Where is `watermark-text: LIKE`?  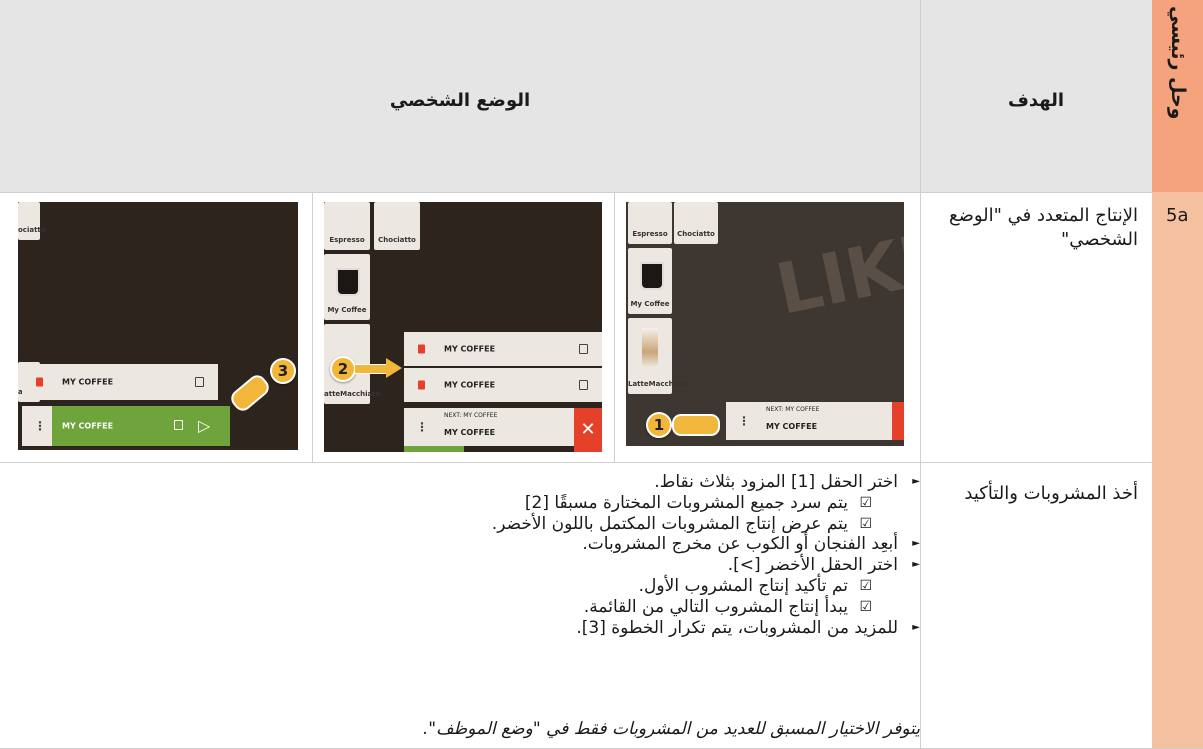
watermark-text: LIKE is located at coordinates (836, 273).